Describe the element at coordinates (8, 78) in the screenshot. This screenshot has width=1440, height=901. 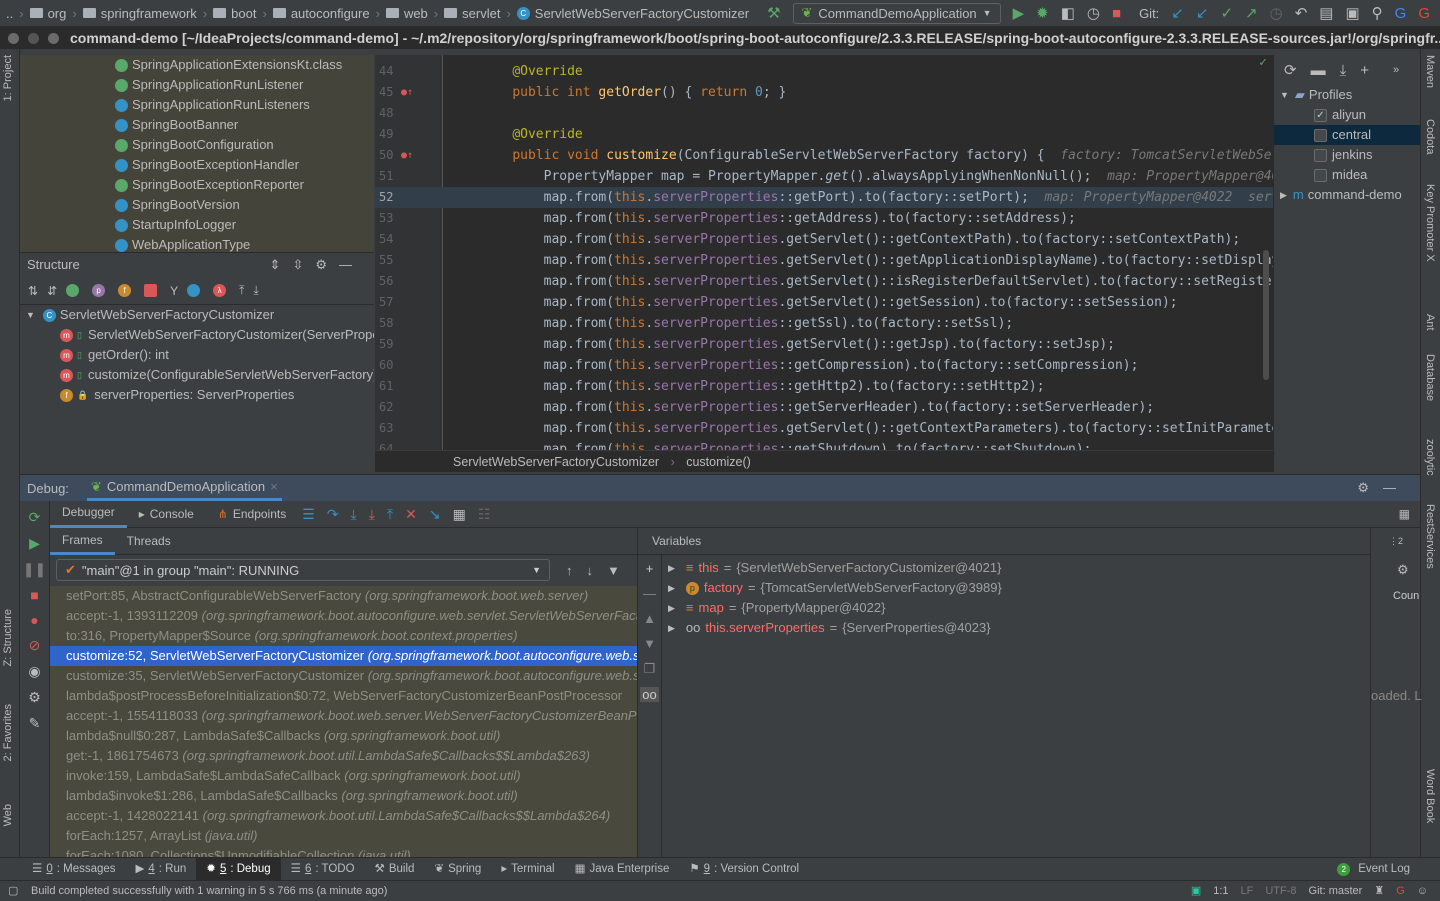
I see `tab-project: 1: Project` at that location.